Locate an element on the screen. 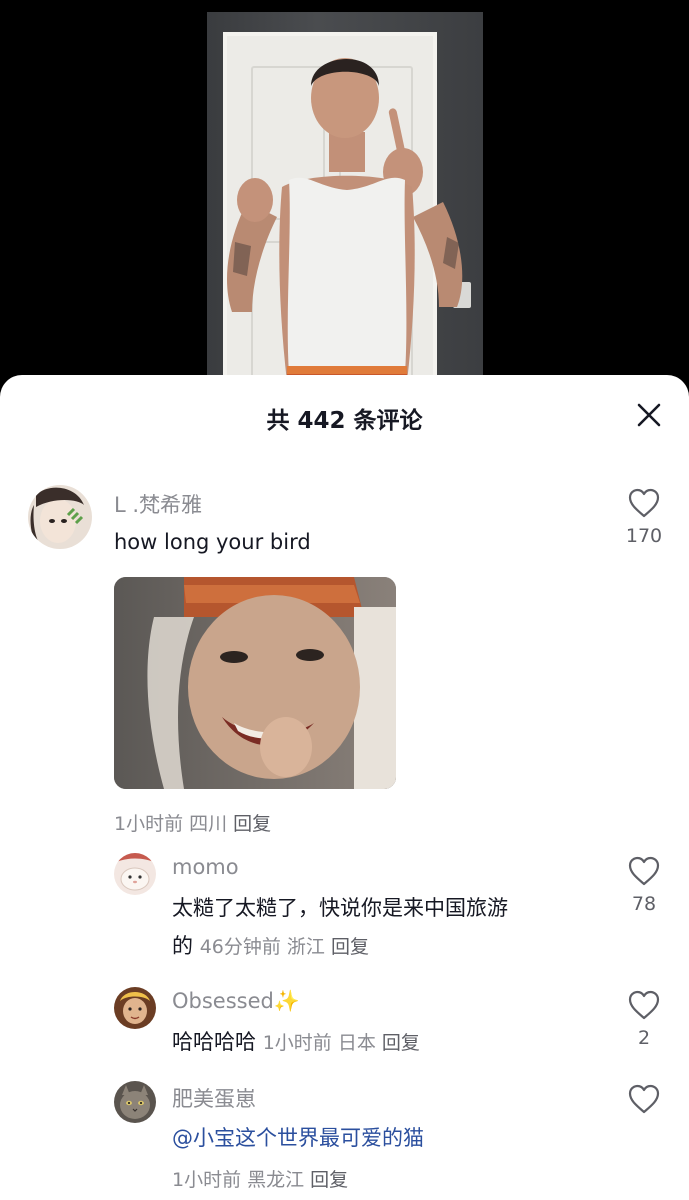  comment-text-line1: 太糙了太糙了，快说你是来中国旅游 is located at coordinates (340, 908).